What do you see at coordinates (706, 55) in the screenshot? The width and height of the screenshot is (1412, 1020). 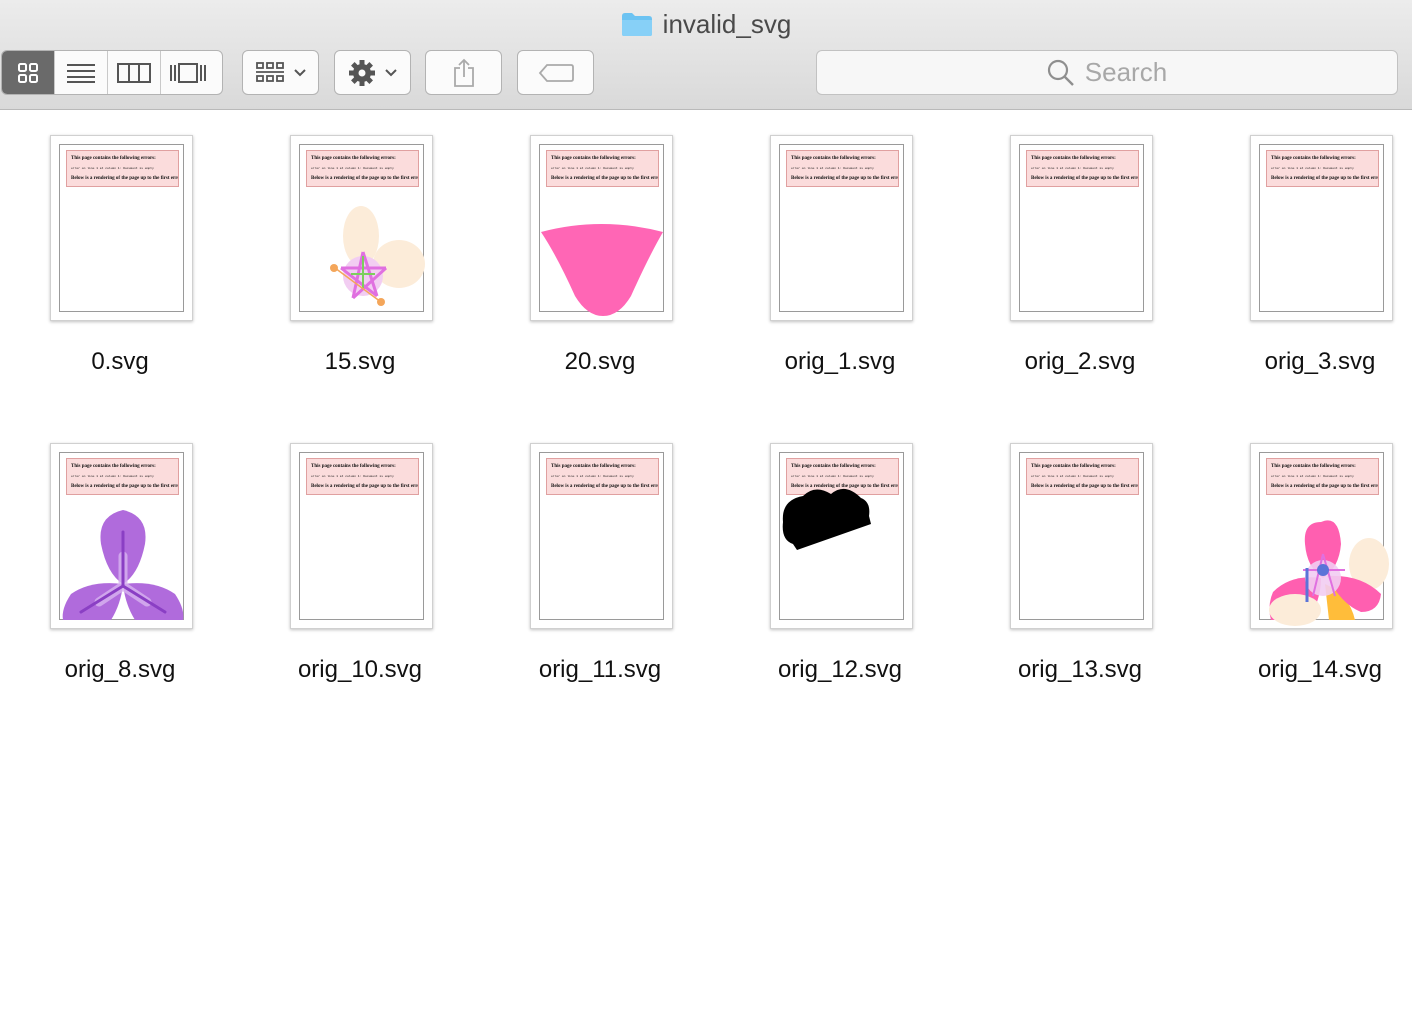 I see `toolbar: invalid_svg Search` at bounding box center [706, 55].